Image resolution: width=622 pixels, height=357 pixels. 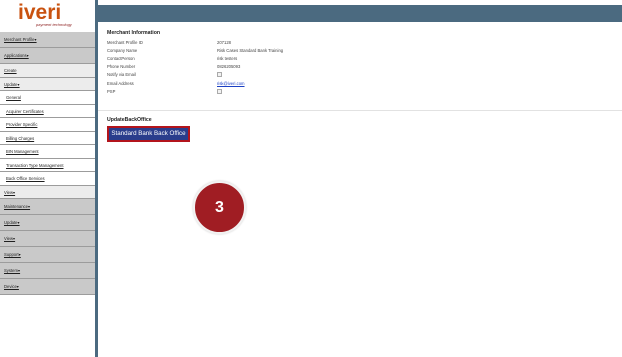 What do you see at coordinates (360, 110) in the screenshot?
I see `section-divider` at bounding box center [360, 110].